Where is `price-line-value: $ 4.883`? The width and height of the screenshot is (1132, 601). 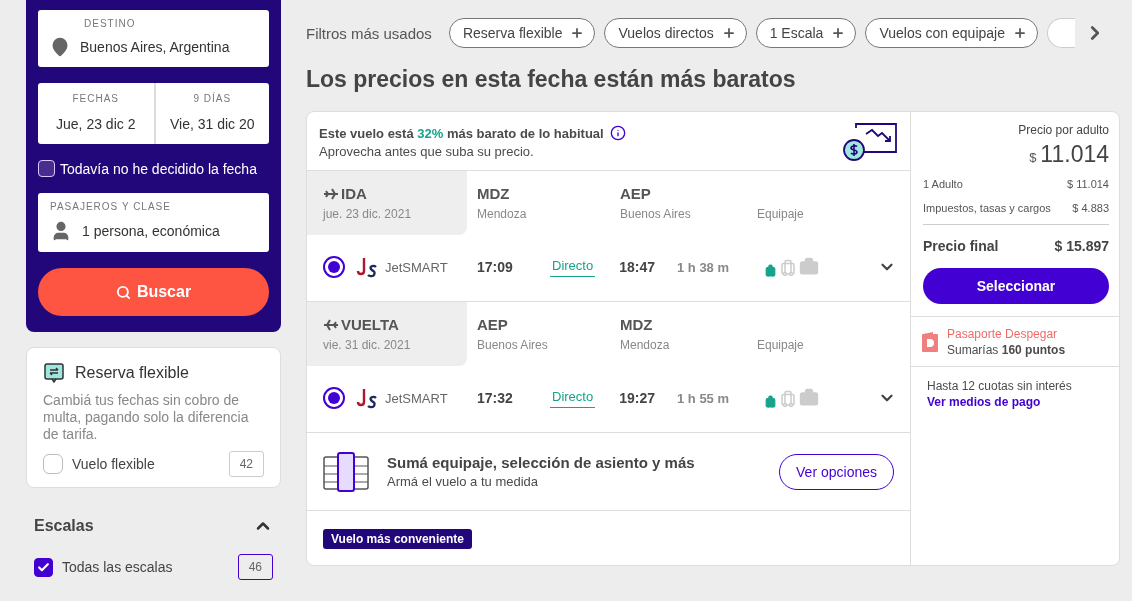 price-line-value: $ 4.883 is located at coordinates (1090, 208).